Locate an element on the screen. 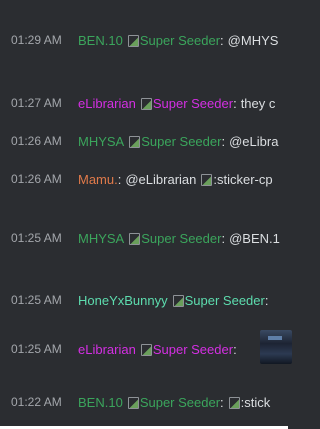 The width and height of the screenshot is (320, 429). sticker-image: :stick is located at coordinates (249, 402).